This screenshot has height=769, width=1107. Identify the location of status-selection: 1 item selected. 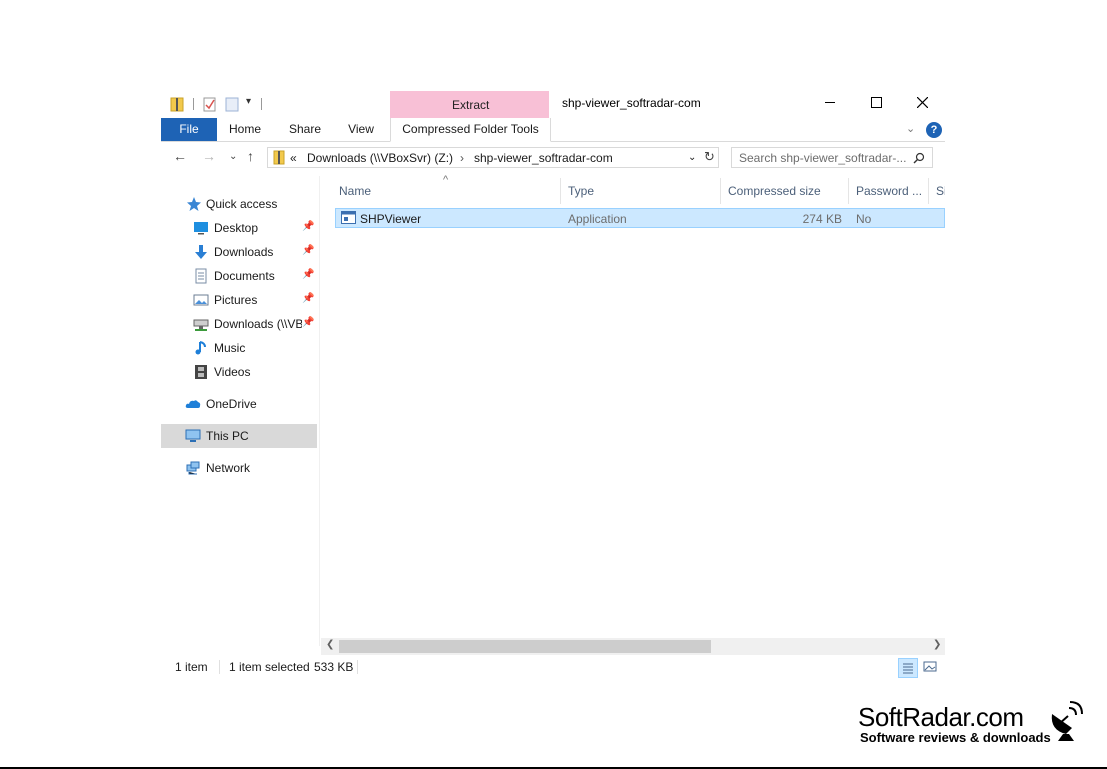
(269, 667).